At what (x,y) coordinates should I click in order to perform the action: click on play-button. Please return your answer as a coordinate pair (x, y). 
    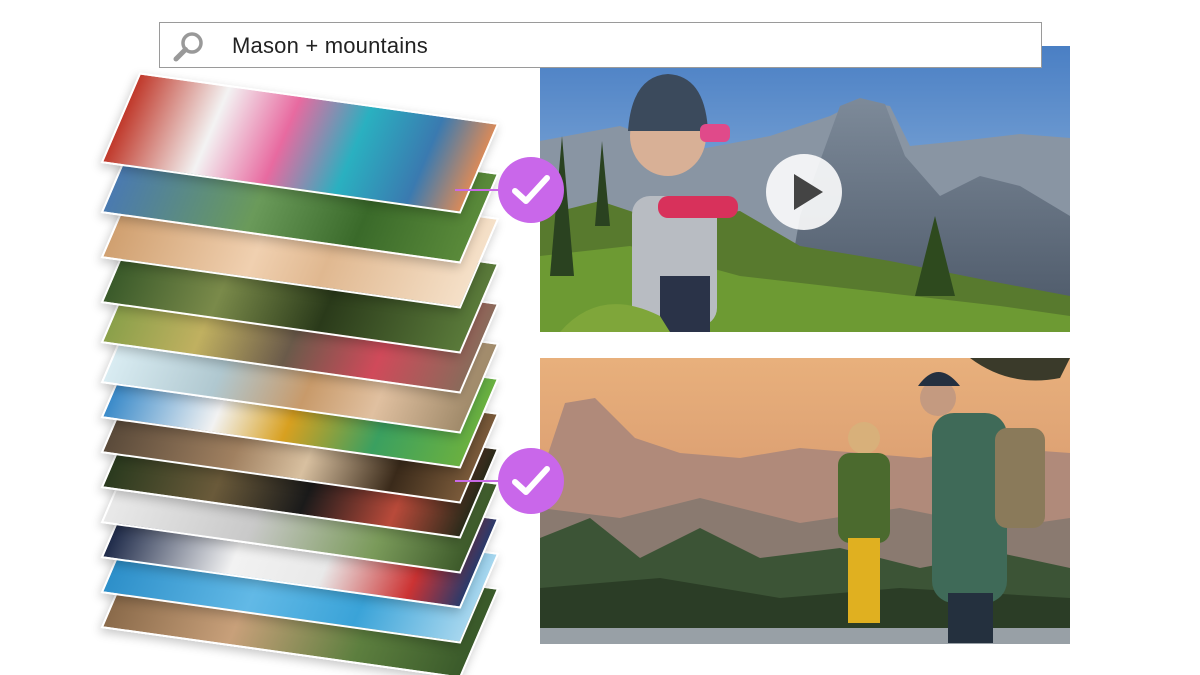
    Looking at the image, I should click on (804, 192).